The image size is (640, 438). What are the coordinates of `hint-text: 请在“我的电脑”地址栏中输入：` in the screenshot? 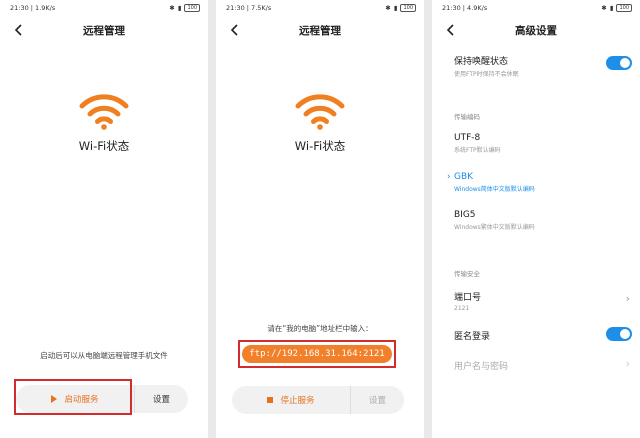 It's located at (320, 328).